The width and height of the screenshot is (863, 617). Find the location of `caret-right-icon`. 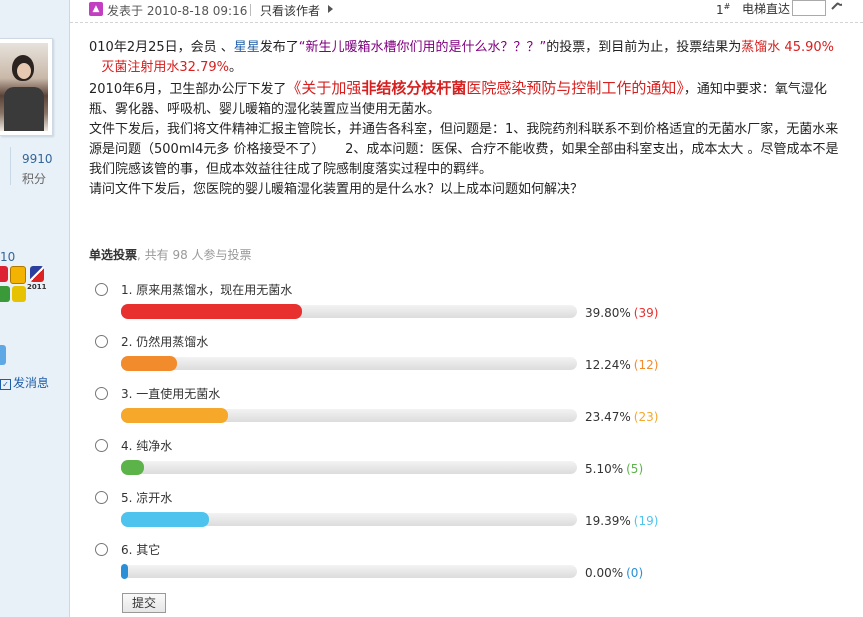

caret-right-icon is located at coordinates (330, 9).